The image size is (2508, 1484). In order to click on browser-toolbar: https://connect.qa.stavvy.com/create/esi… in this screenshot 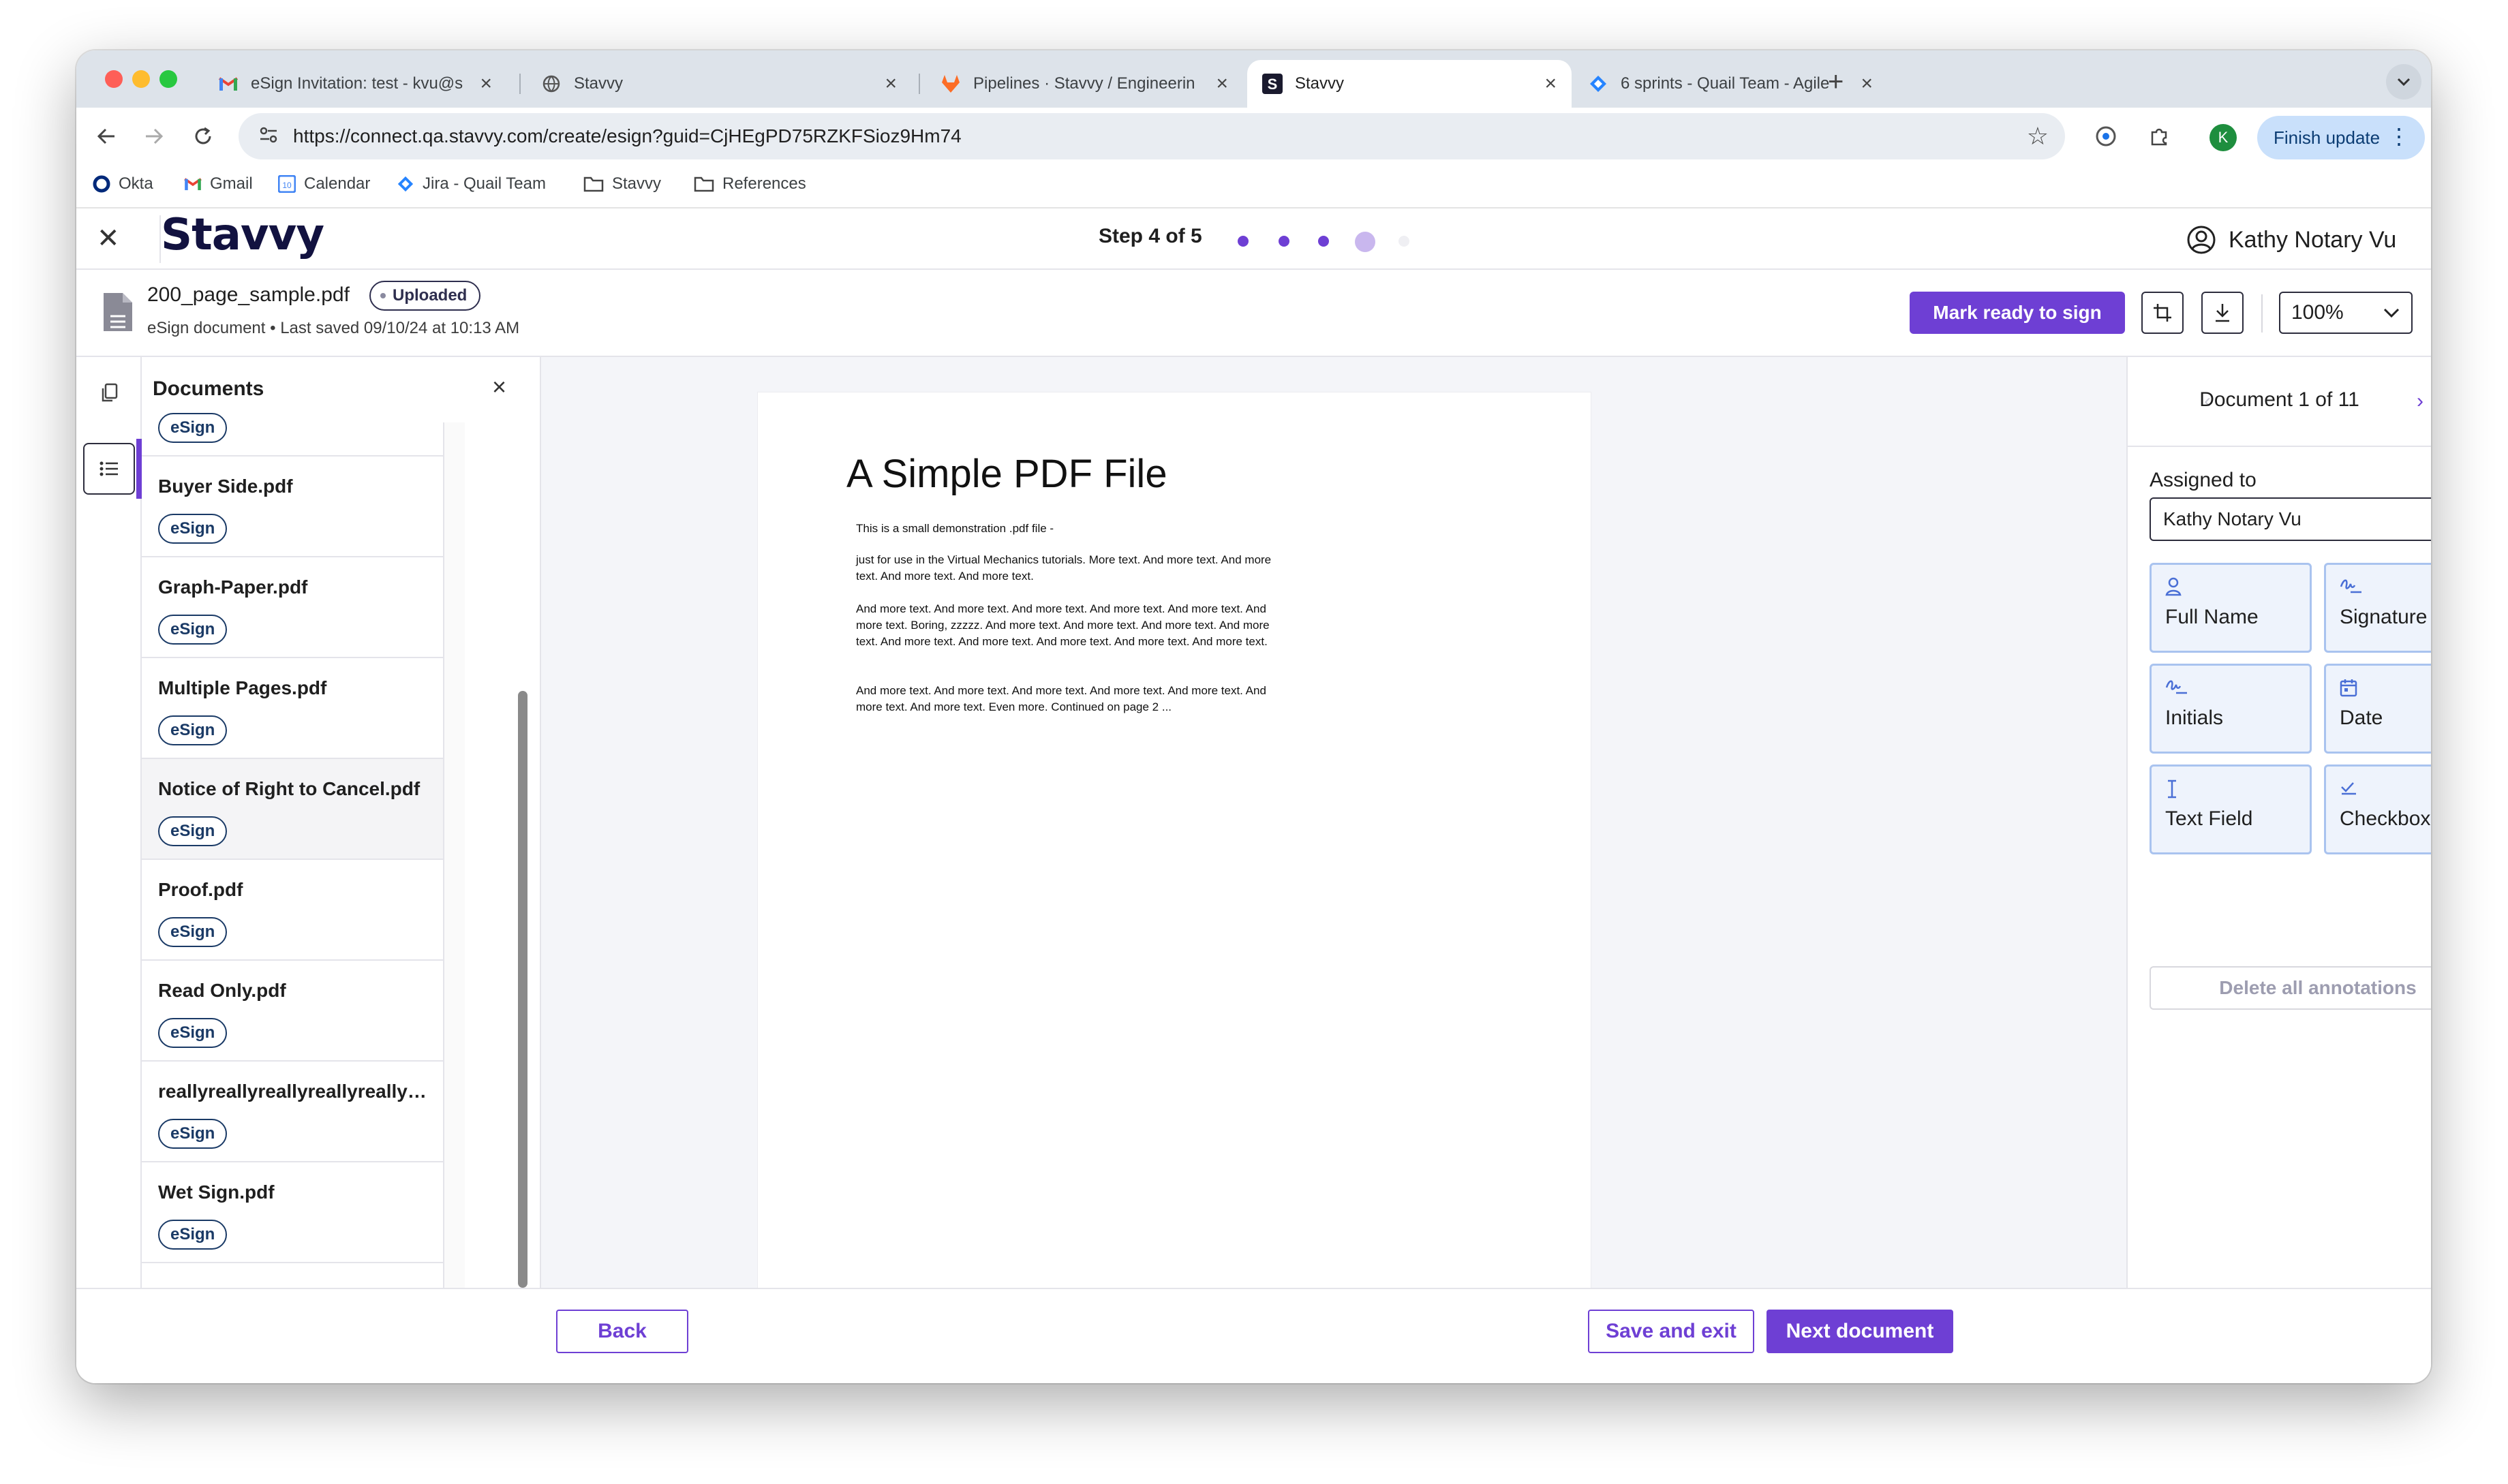, I will do `click(1253, 136)`.